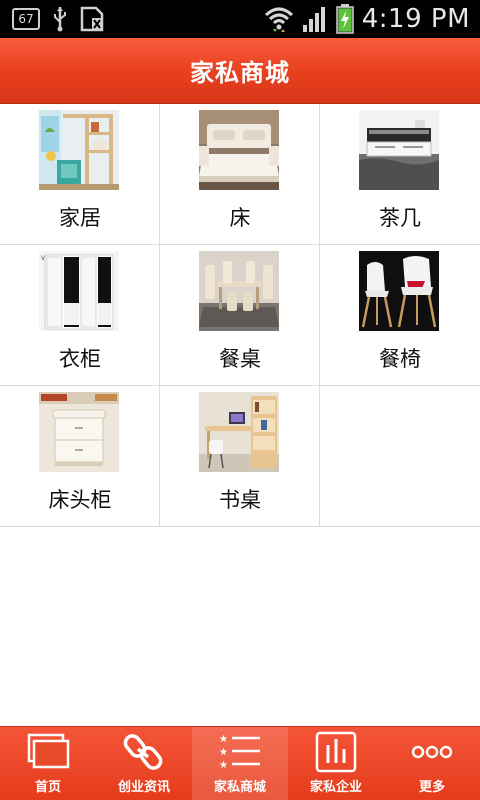 The width and height of the screenshot is (480, 800). Describe the element at coordinates (239, 150) in the screenshot. I see `bed-photo` at that location.